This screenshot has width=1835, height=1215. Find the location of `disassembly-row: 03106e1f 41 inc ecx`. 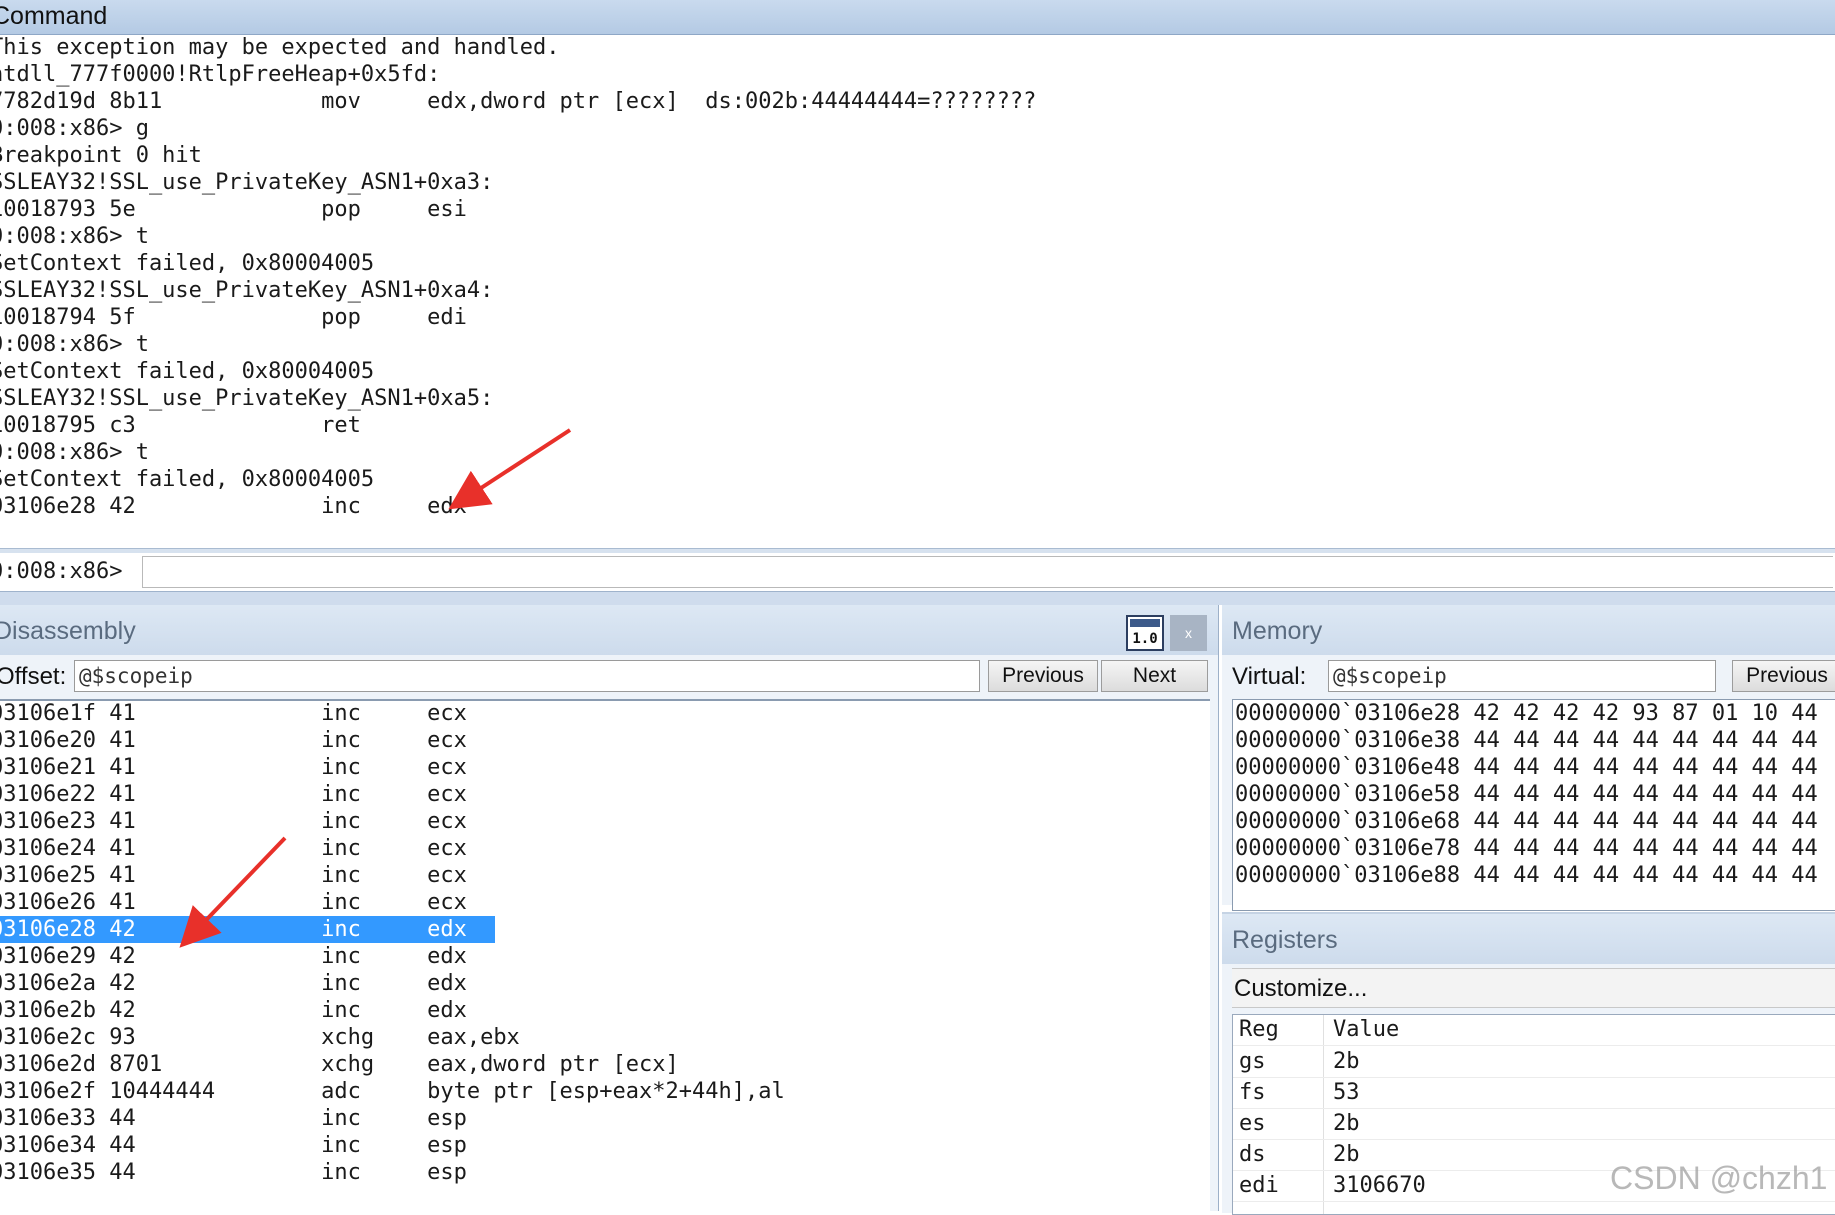

disassembly-row: 03106e1f 41 inc ecx is located at coordinates (233, 714).